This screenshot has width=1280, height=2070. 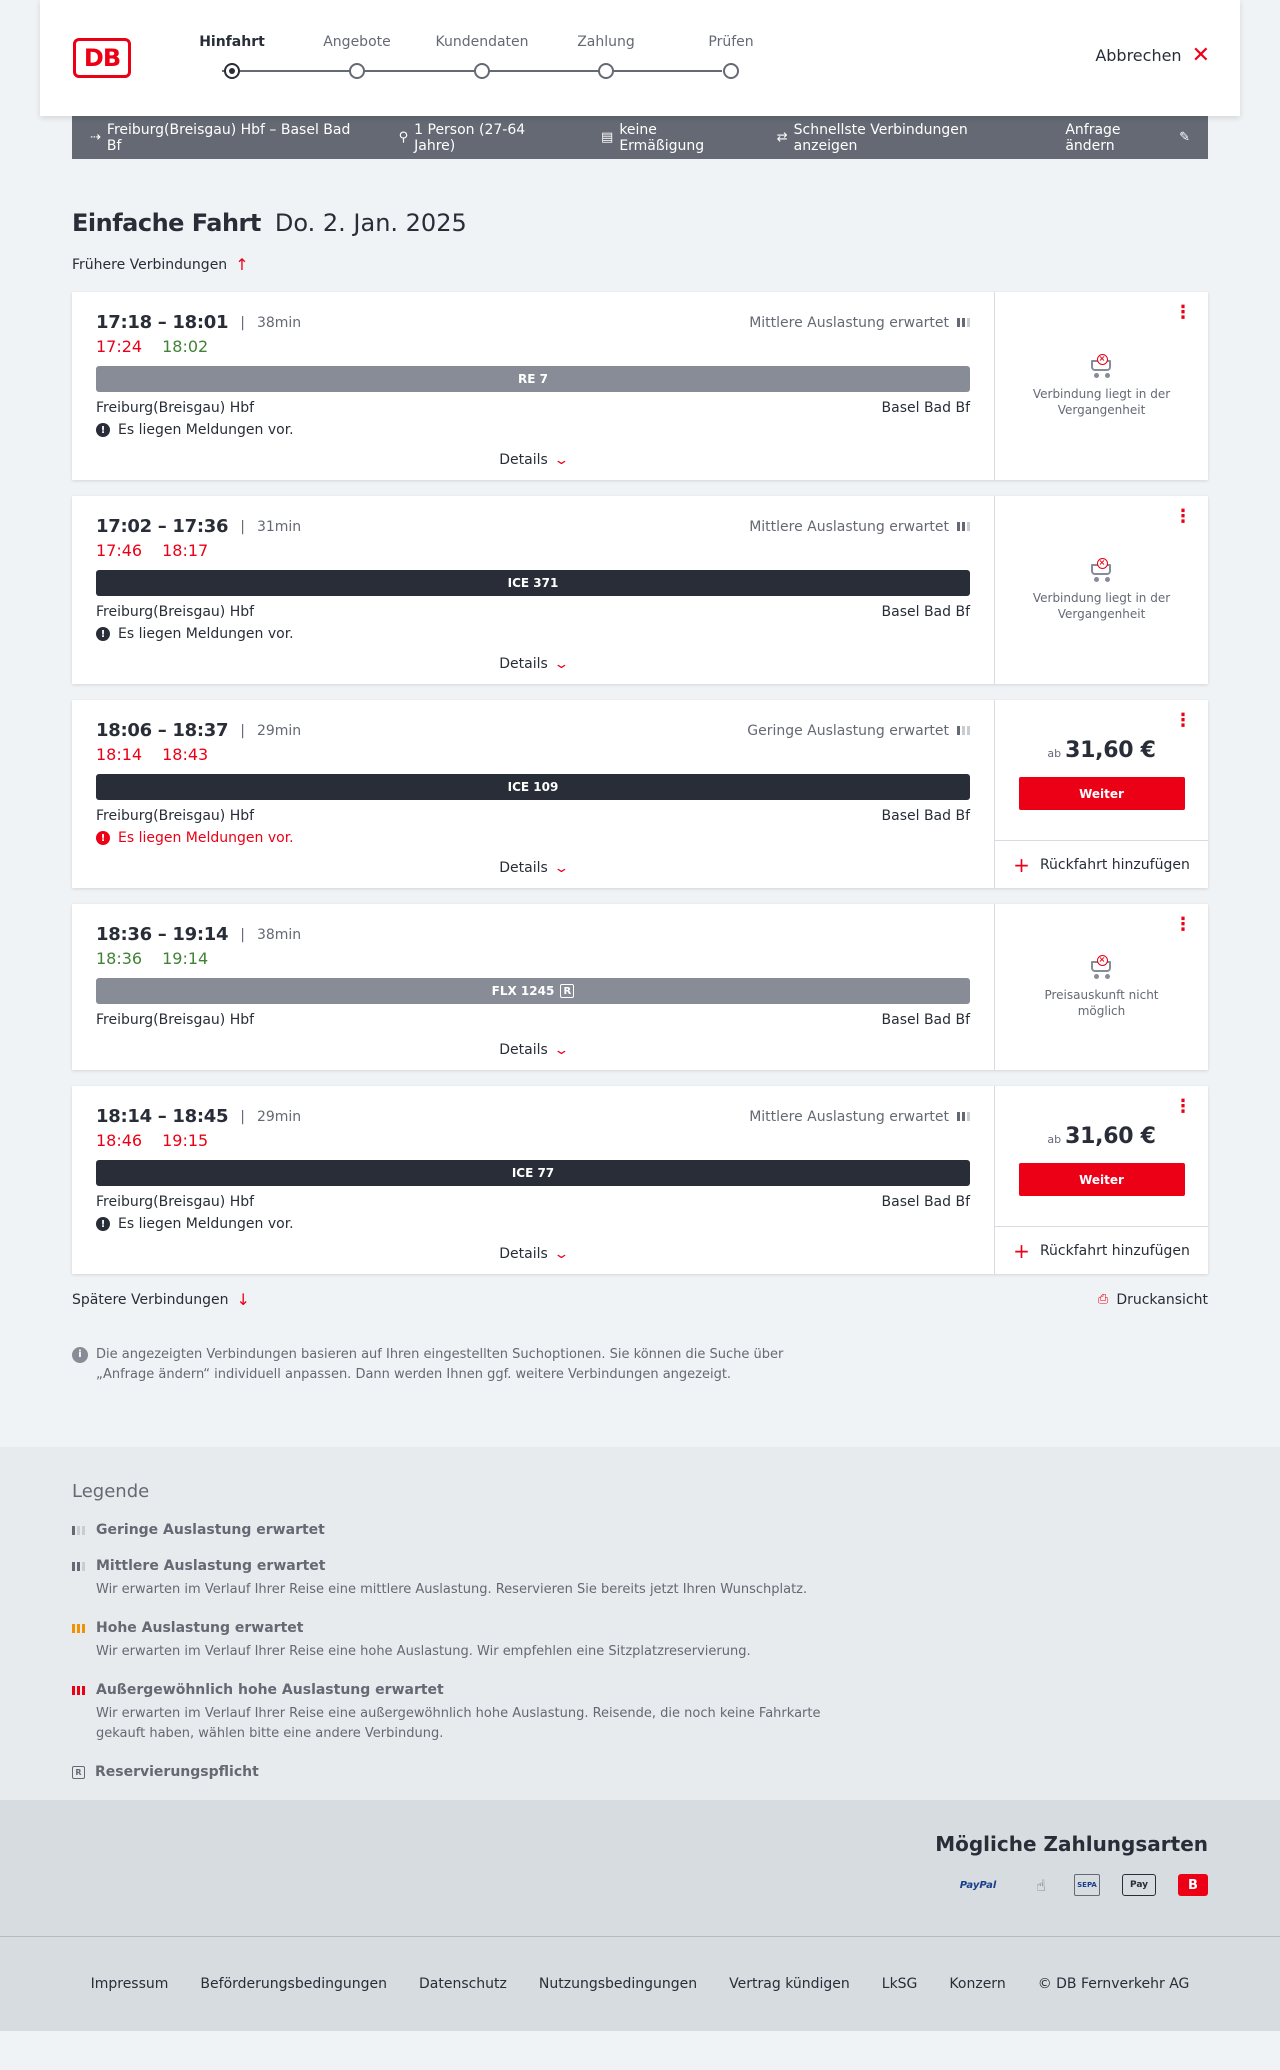 What do you see at coordinates (463, 1984) in the screenshot?
I see `footer-link-datenschutz: Datenschutz` at bounding box center [463, 1984].